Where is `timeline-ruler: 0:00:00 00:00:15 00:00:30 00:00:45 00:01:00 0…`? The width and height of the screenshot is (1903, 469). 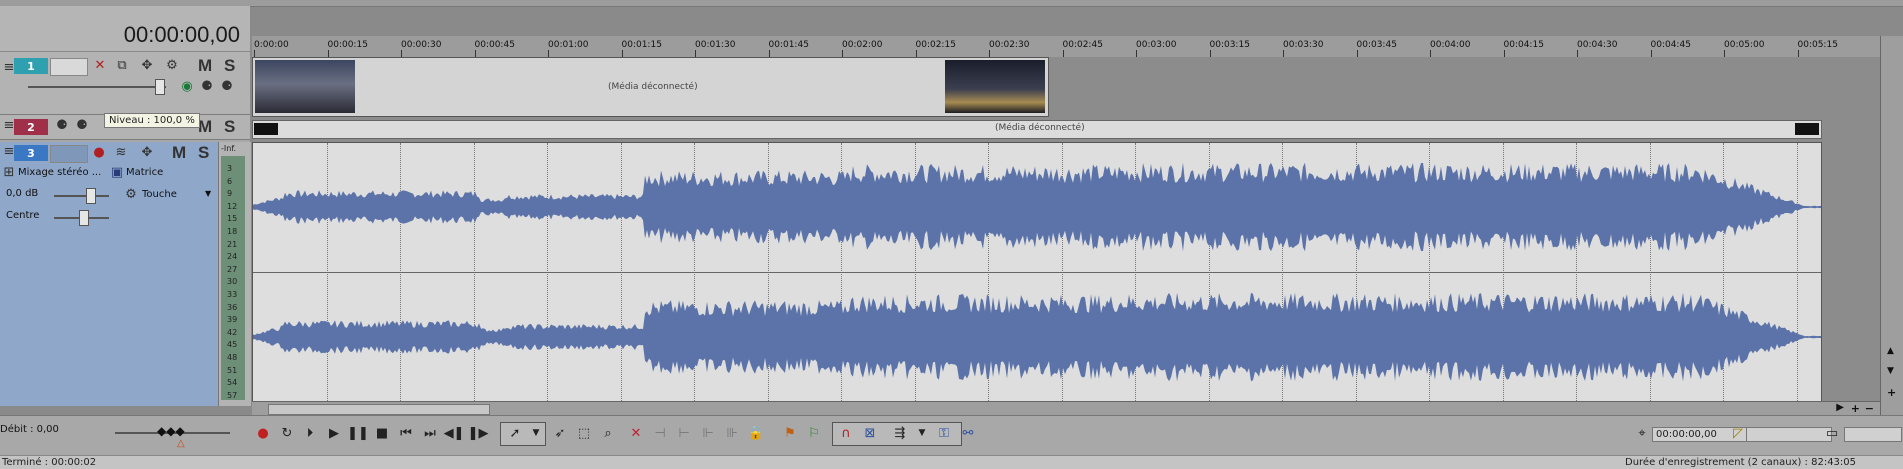 timeline-ruler: 0:00:00 00:00:15 00:00:30 00:00:45 00:01:00 0… is located at coordinates (1066, 47).